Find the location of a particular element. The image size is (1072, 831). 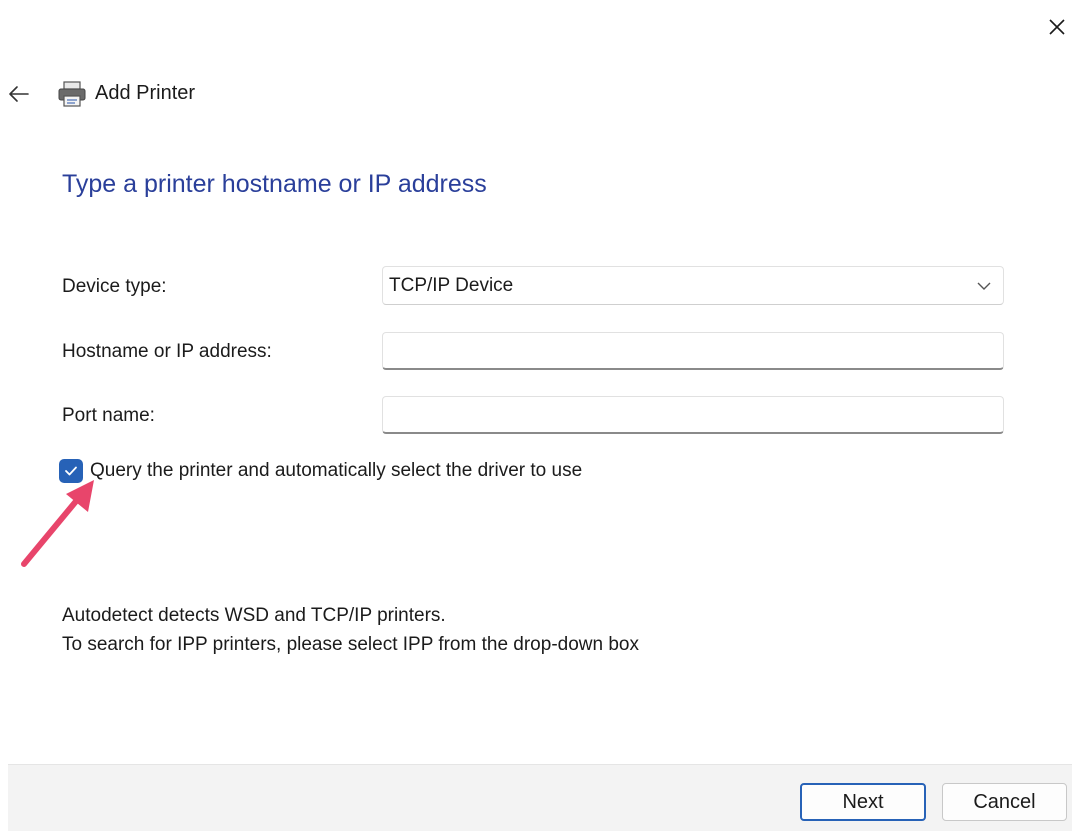

window-title: Add Printer is located at coordinates (145, 93).